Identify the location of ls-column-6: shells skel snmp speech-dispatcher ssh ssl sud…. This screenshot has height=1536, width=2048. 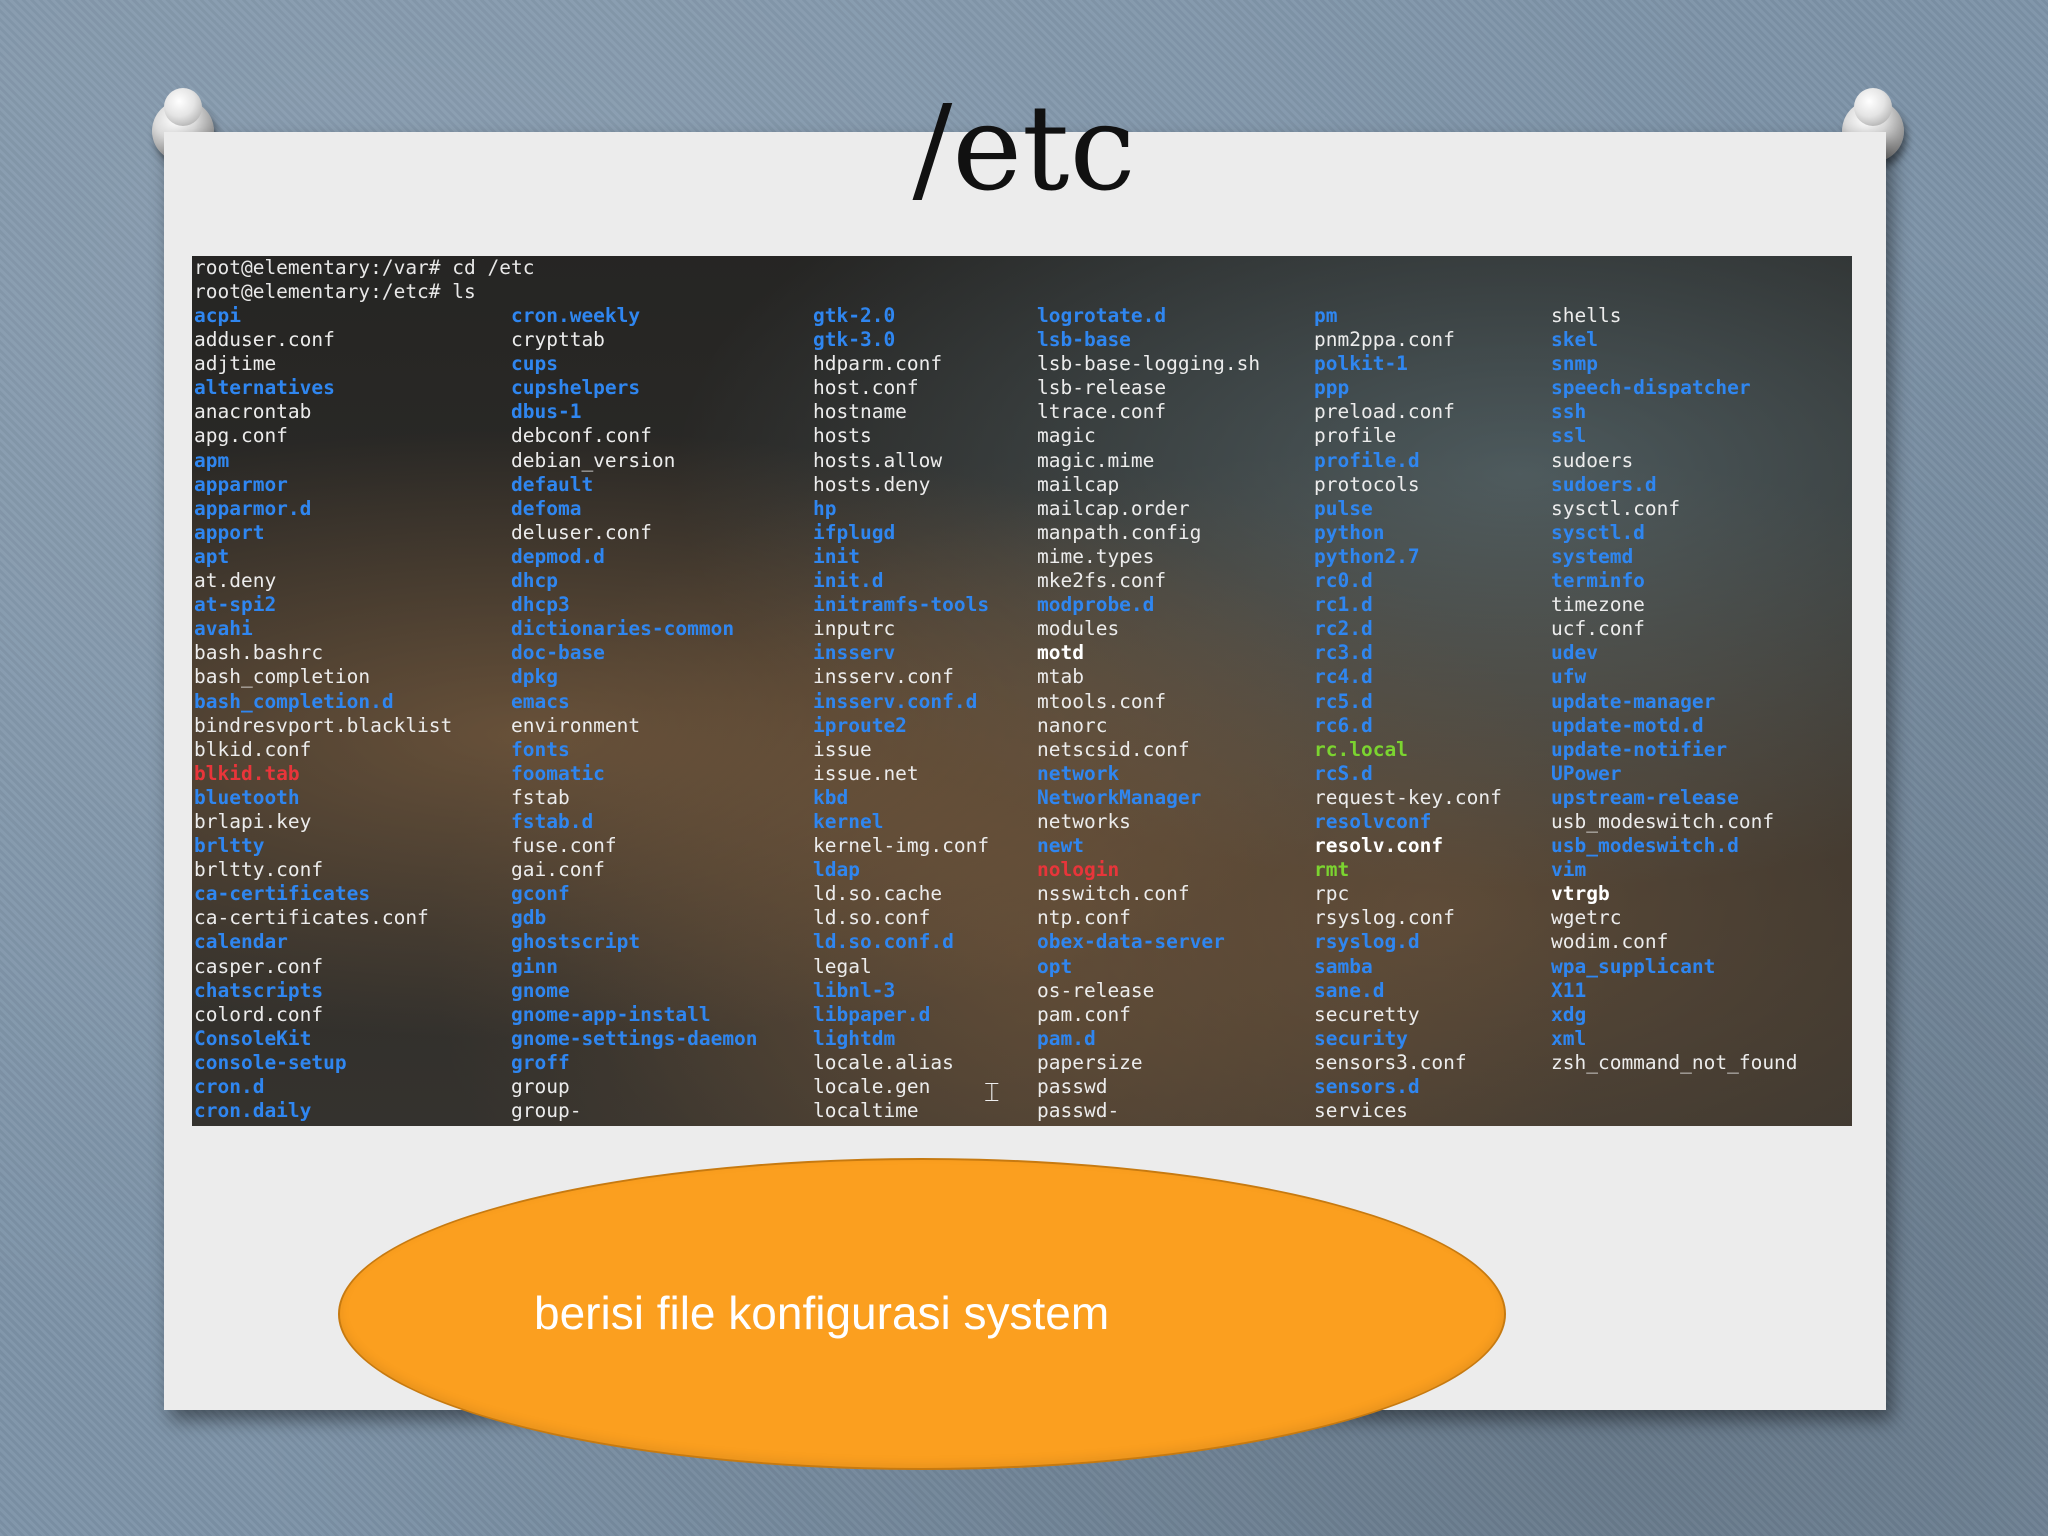
(1674, 689).